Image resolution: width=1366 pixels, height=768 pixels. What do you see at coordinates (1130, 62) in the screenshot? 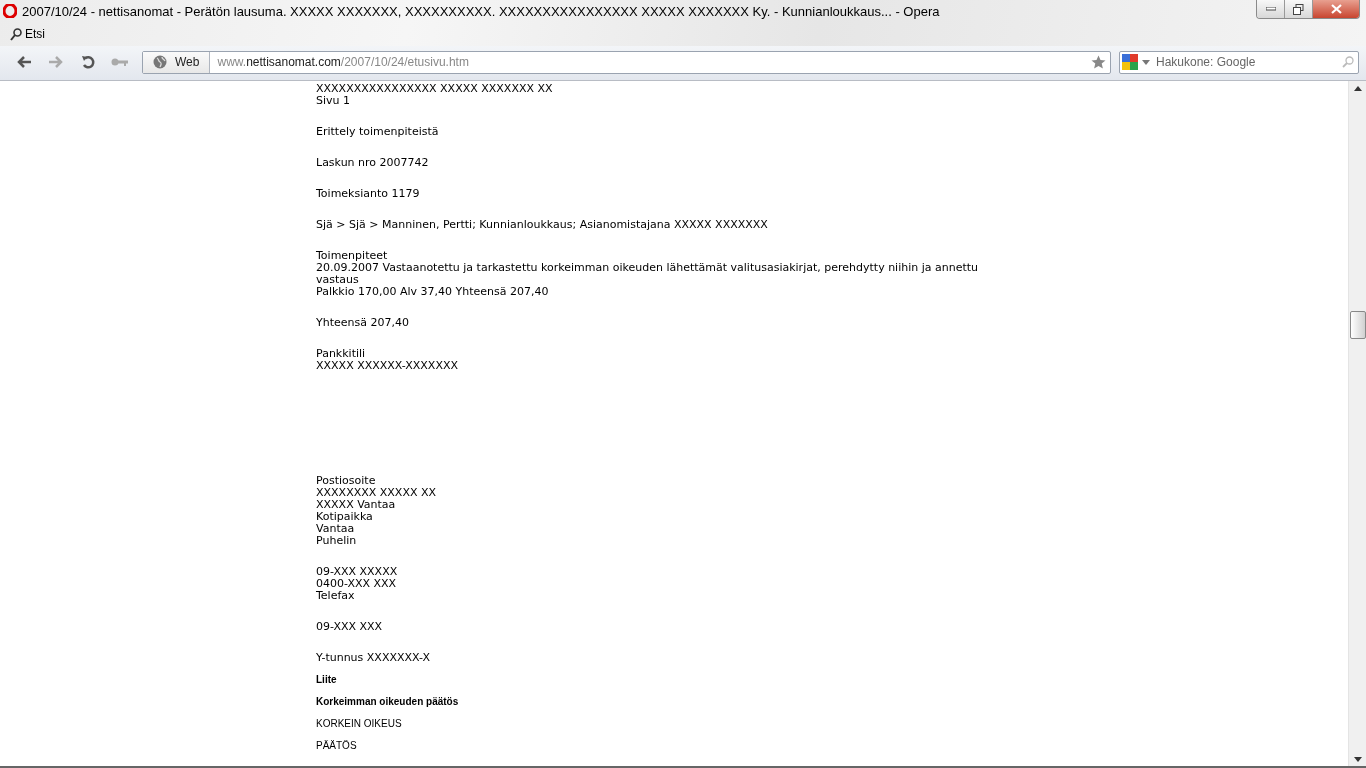
I see `google-logo-icon` at bounding box center [1130, 62].